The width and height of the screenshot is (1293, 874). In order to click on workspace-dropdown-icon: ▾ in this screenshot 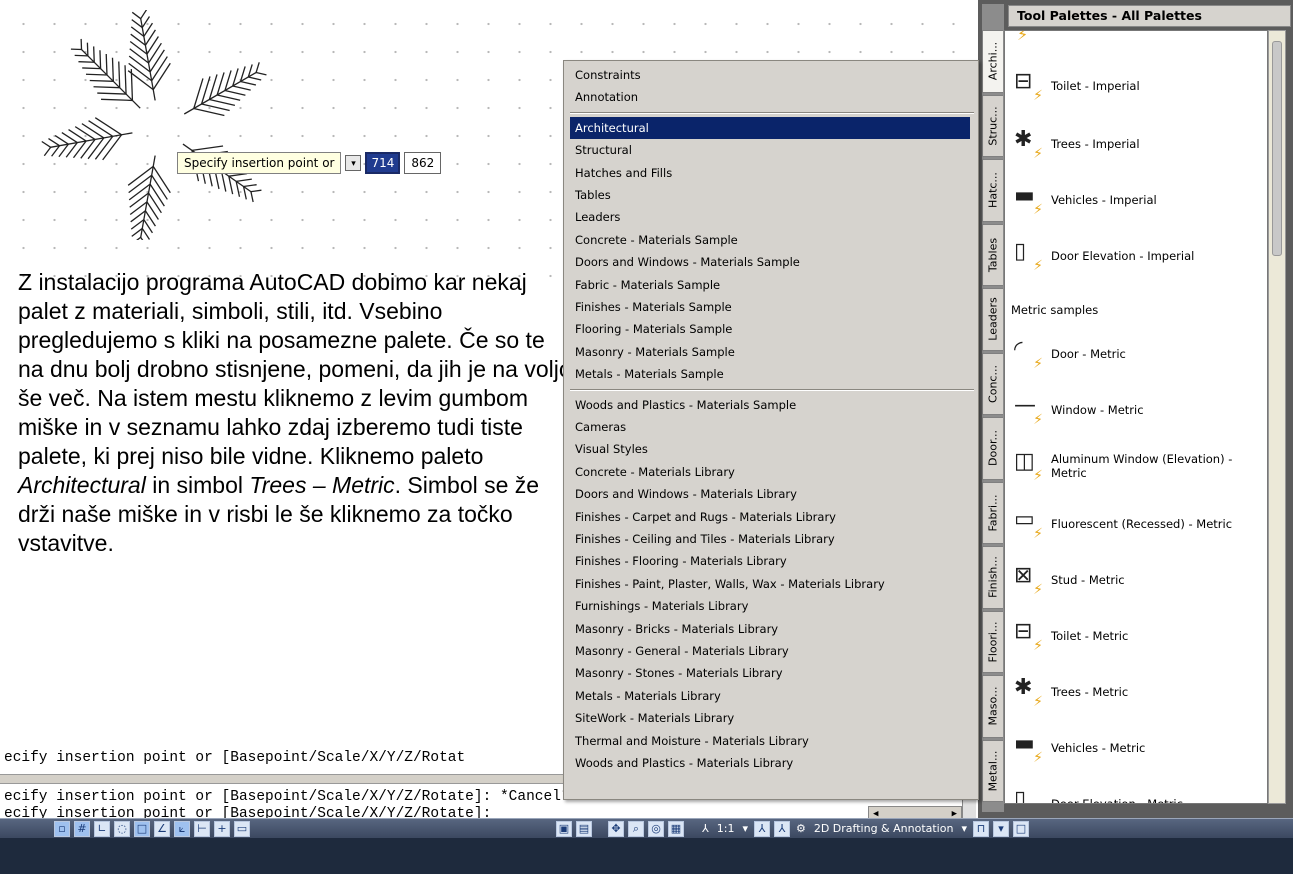, I will do `click(964, 828)`.